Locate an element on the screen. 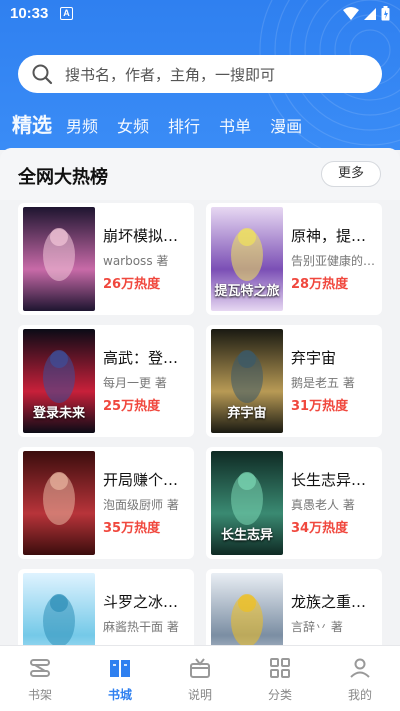 This screenshot has width=400, height=711. nav-item-category: 分类 is located at coordinates (280, 678).